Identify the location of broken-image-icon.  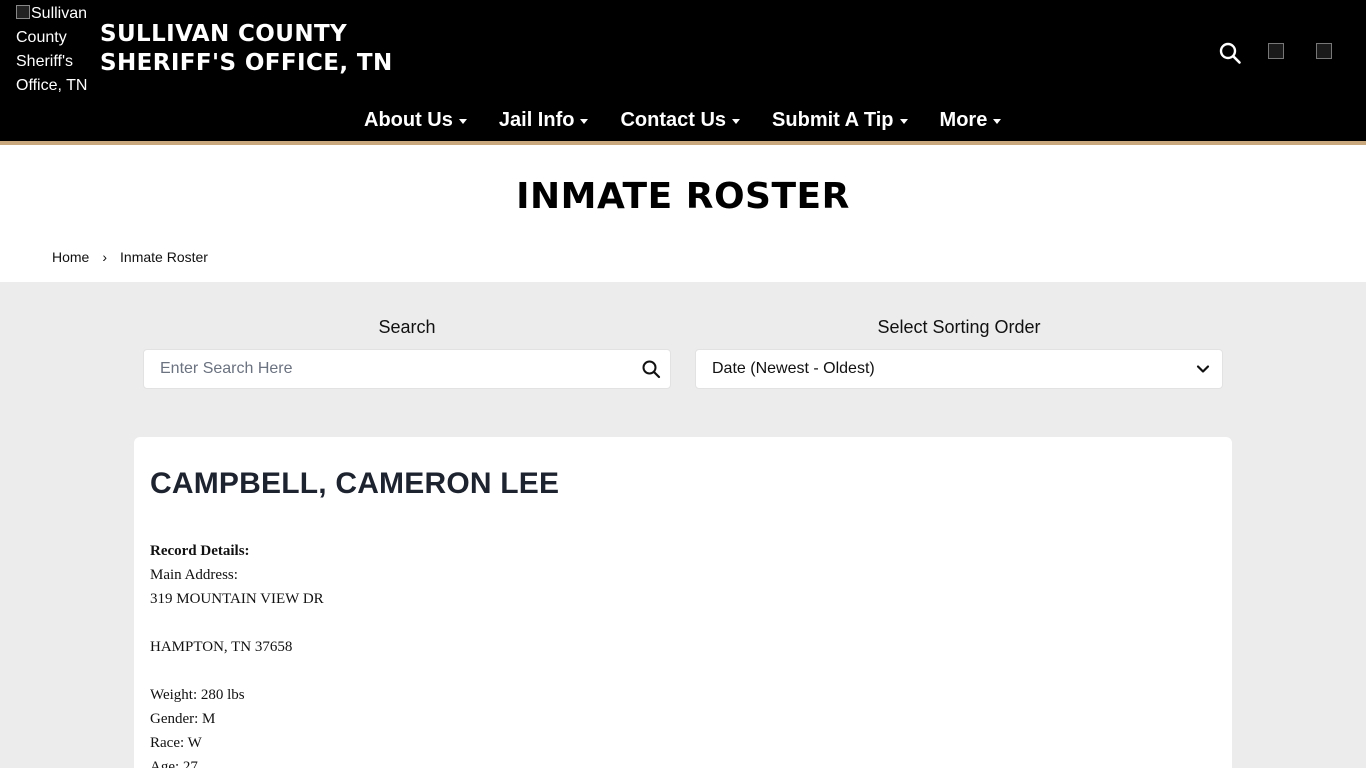
(23, 12).